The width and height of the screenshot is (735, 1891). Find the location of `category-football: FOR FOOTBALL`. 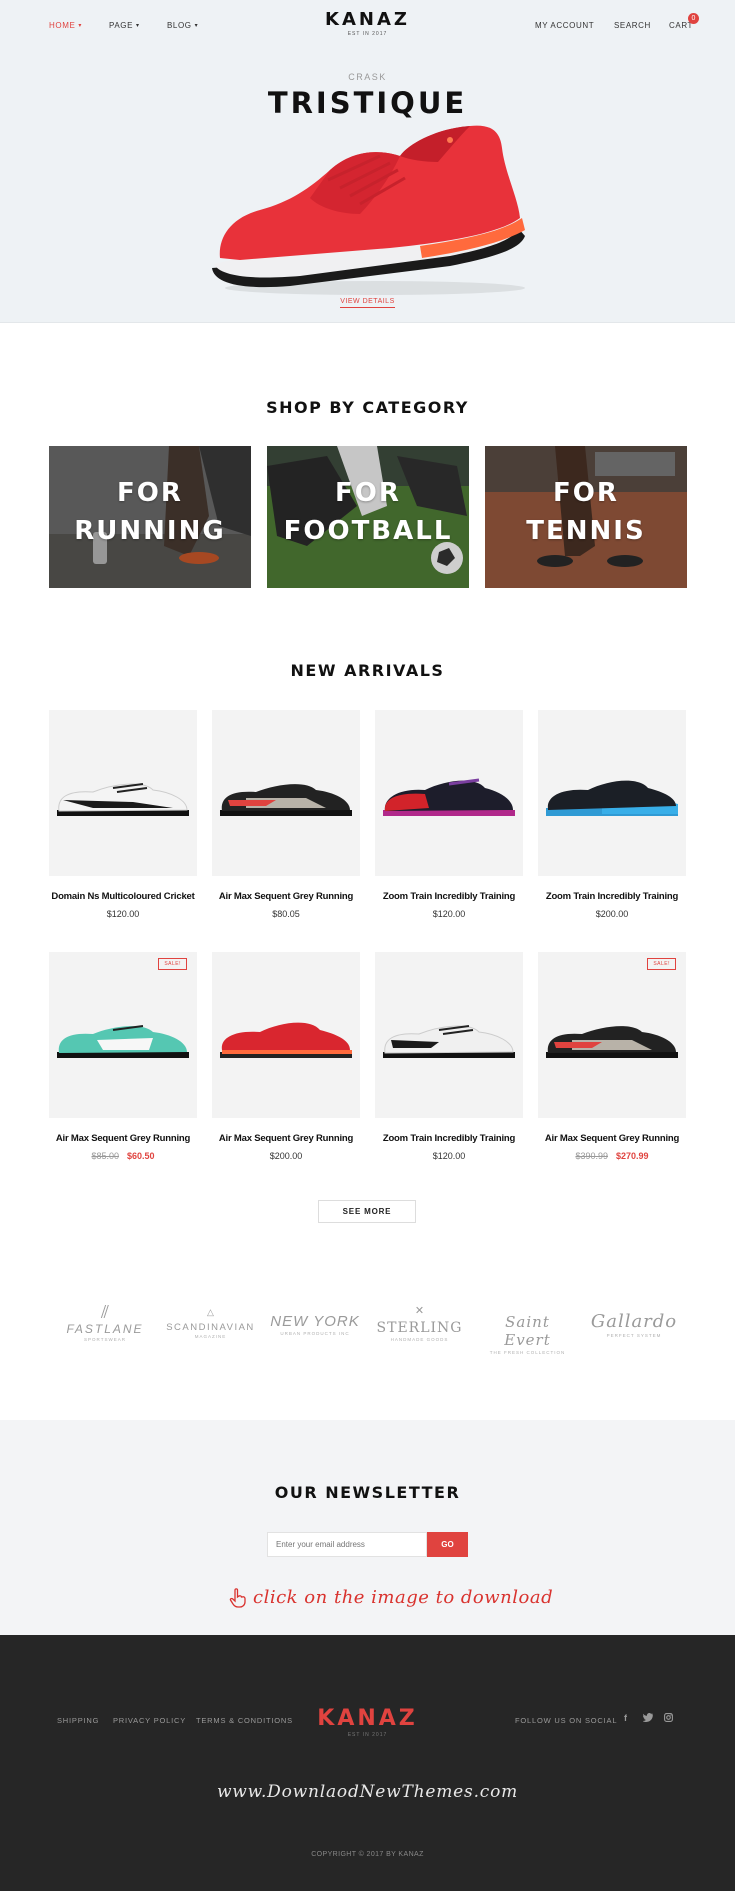

category-football: FOR FOOTBALL is located at coordinates (368, 517).